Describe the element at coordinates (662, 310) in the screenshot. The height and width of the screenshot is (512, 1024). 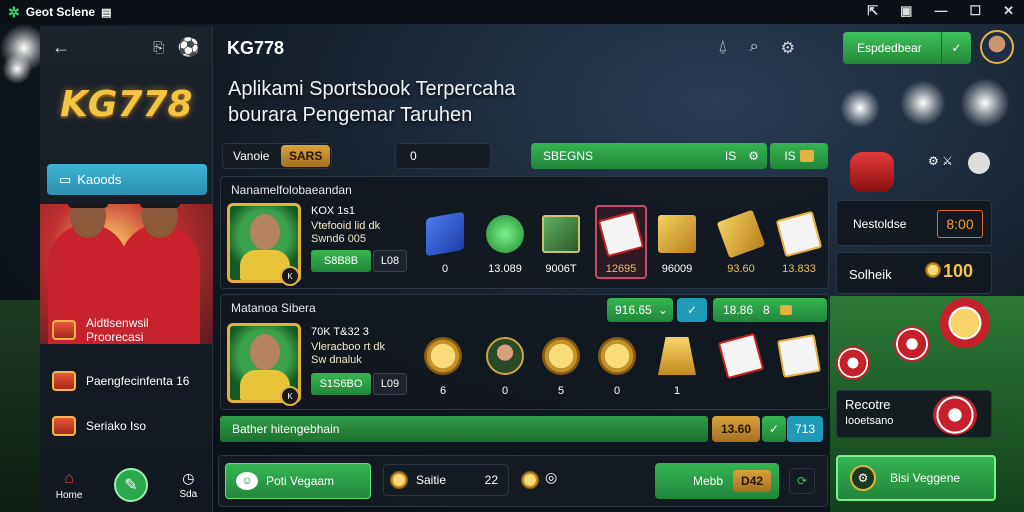
I see `chevron-down-icon: ⌄` at that location.